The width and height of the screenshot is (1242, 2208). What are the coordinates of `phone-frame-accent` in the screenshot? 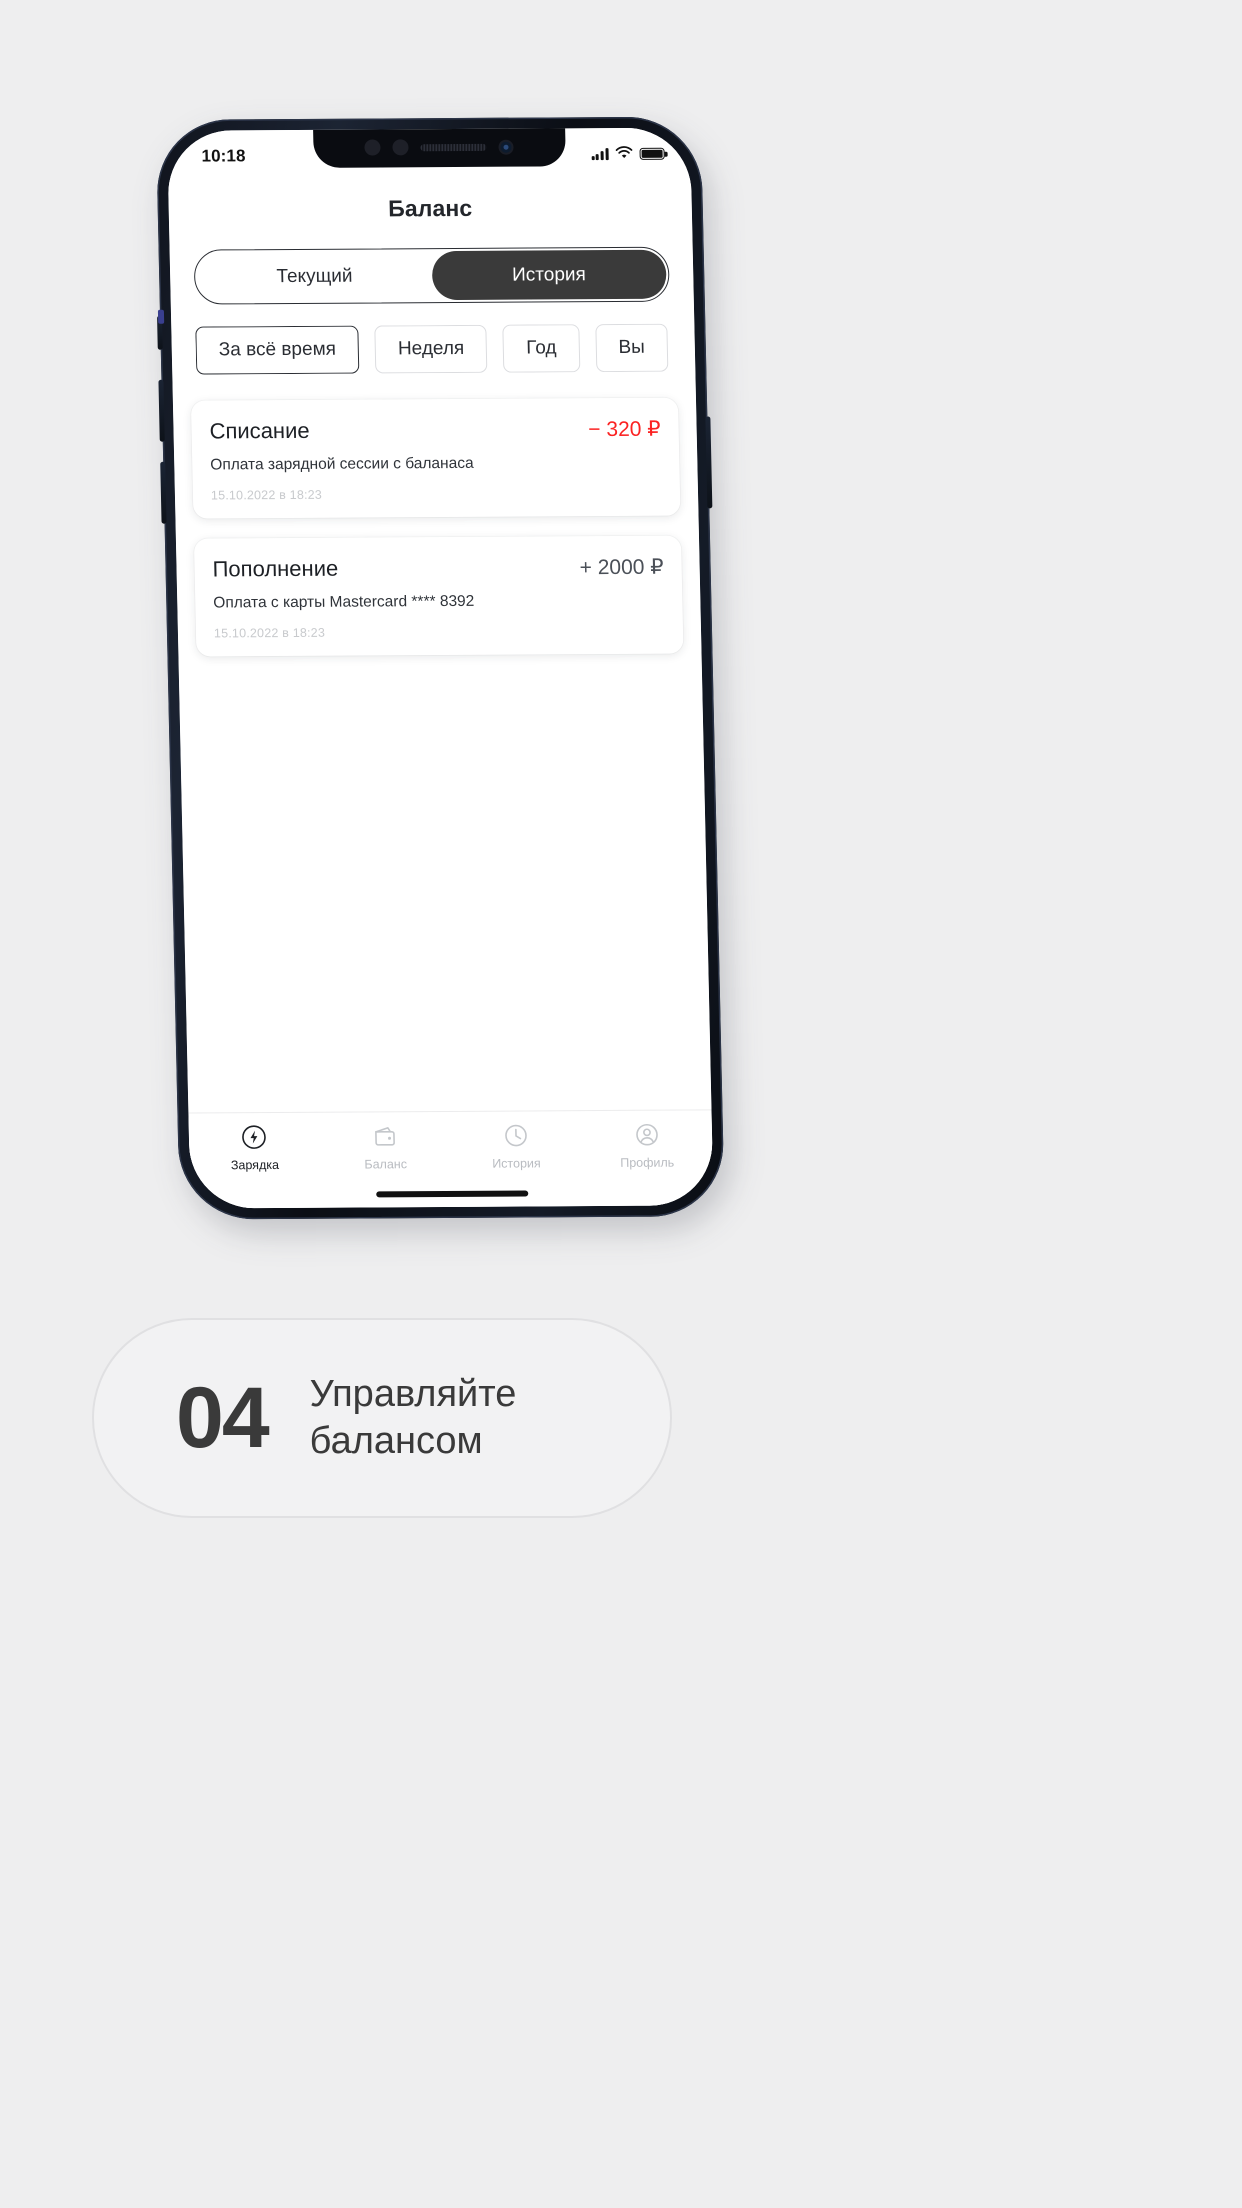 It's located at (161, 316).